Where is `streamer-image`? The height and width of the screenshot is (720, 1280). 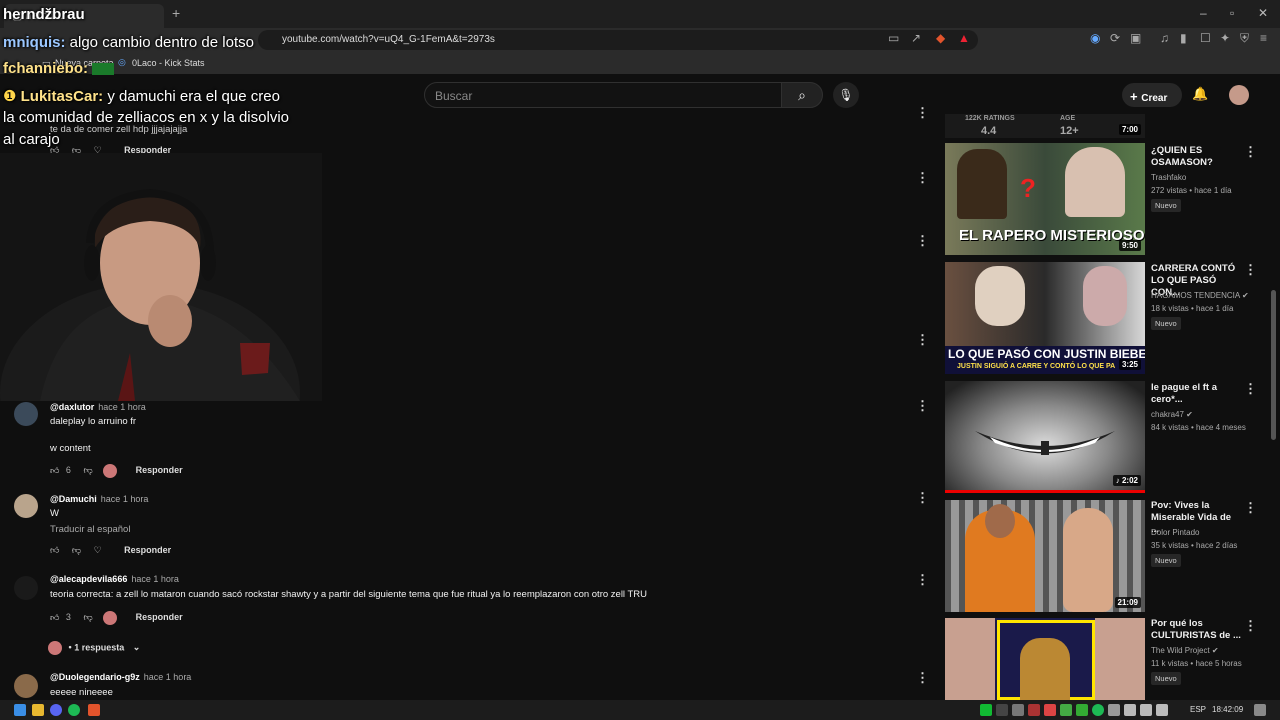 streamer-image is located at coordinates (161, 277).